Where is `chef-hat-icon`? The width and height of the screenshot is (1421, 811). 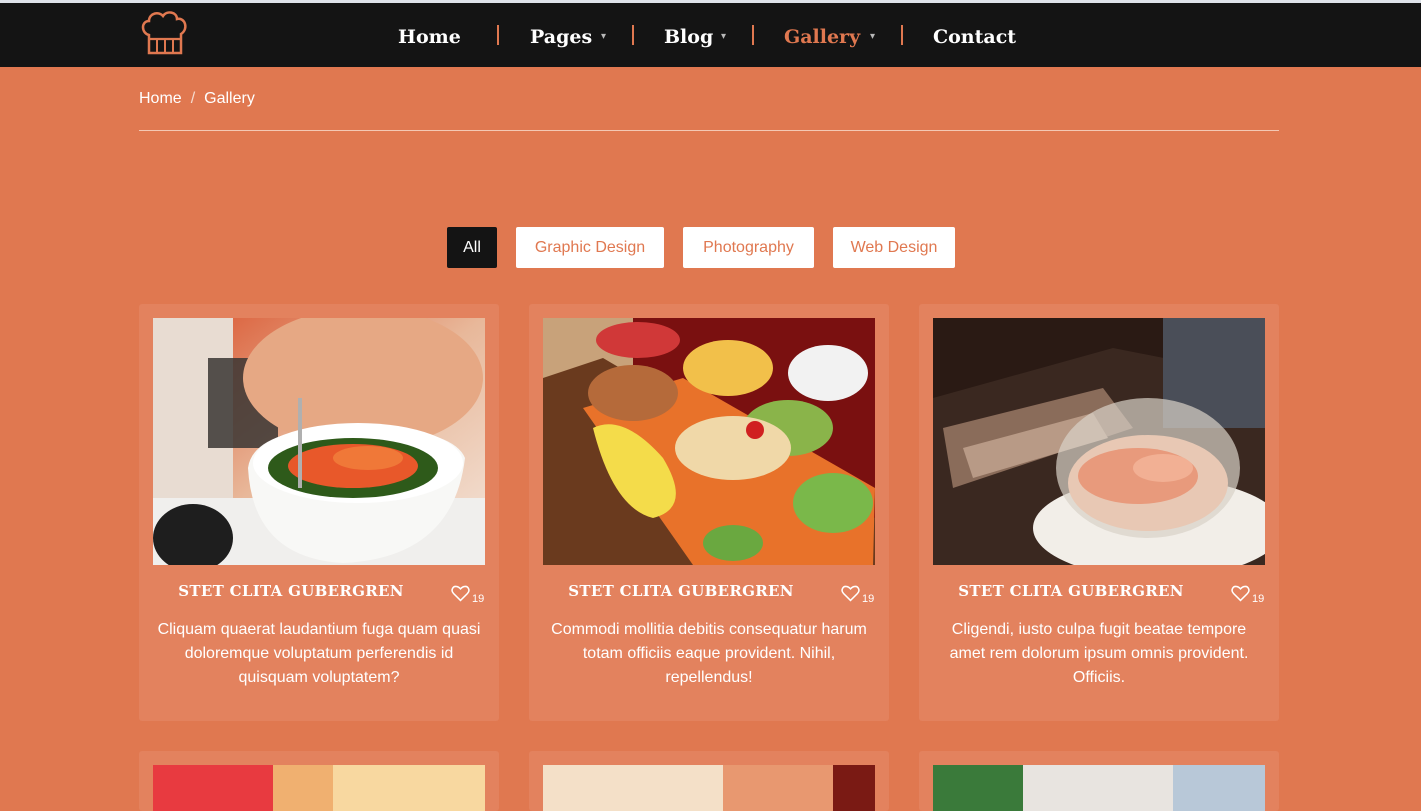
chef-hat-icon is located at coordinates (165, 33).